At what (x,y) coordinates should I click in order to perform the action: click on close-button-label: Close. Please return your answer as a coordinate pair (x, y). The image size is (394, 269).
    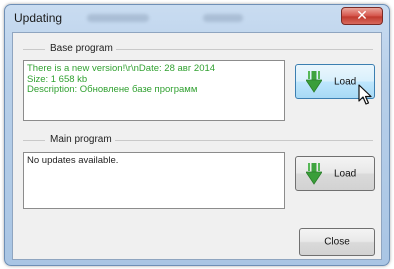
    Looking at the image, I should click on (337, 242).